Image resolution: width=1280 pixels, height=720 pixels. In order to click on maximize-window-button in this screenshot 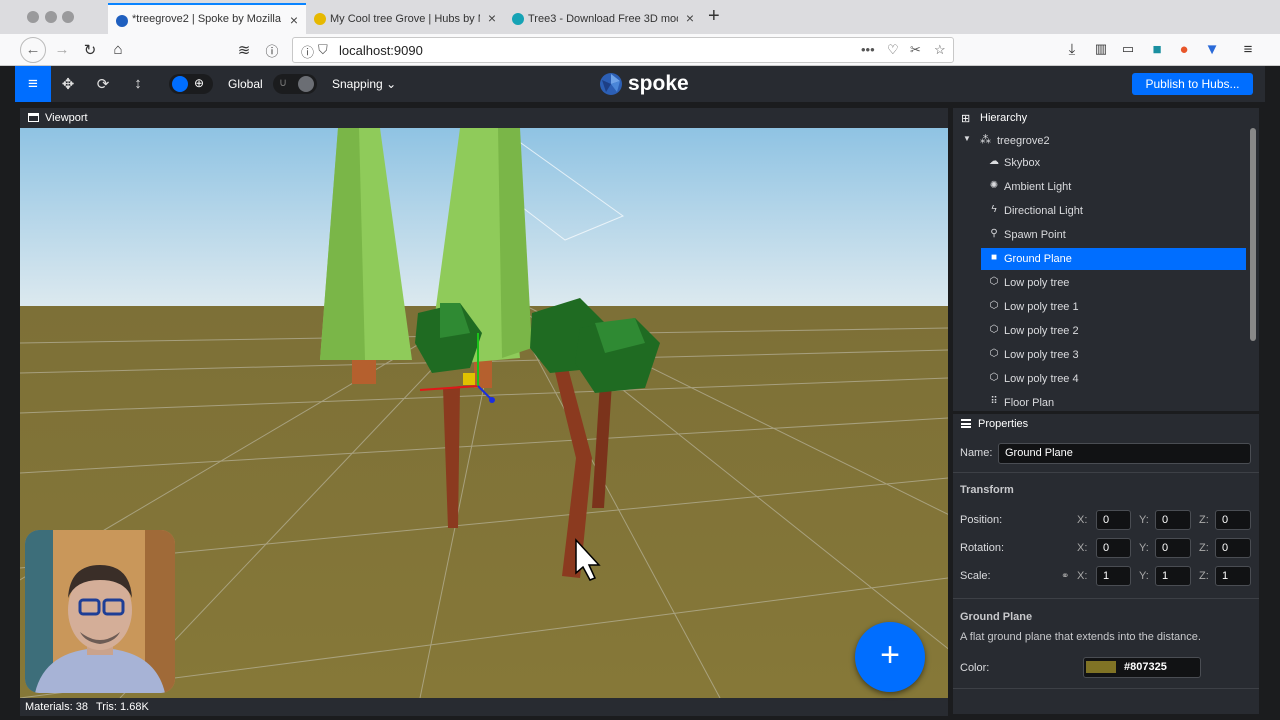, I will do `click(68, 17)`.